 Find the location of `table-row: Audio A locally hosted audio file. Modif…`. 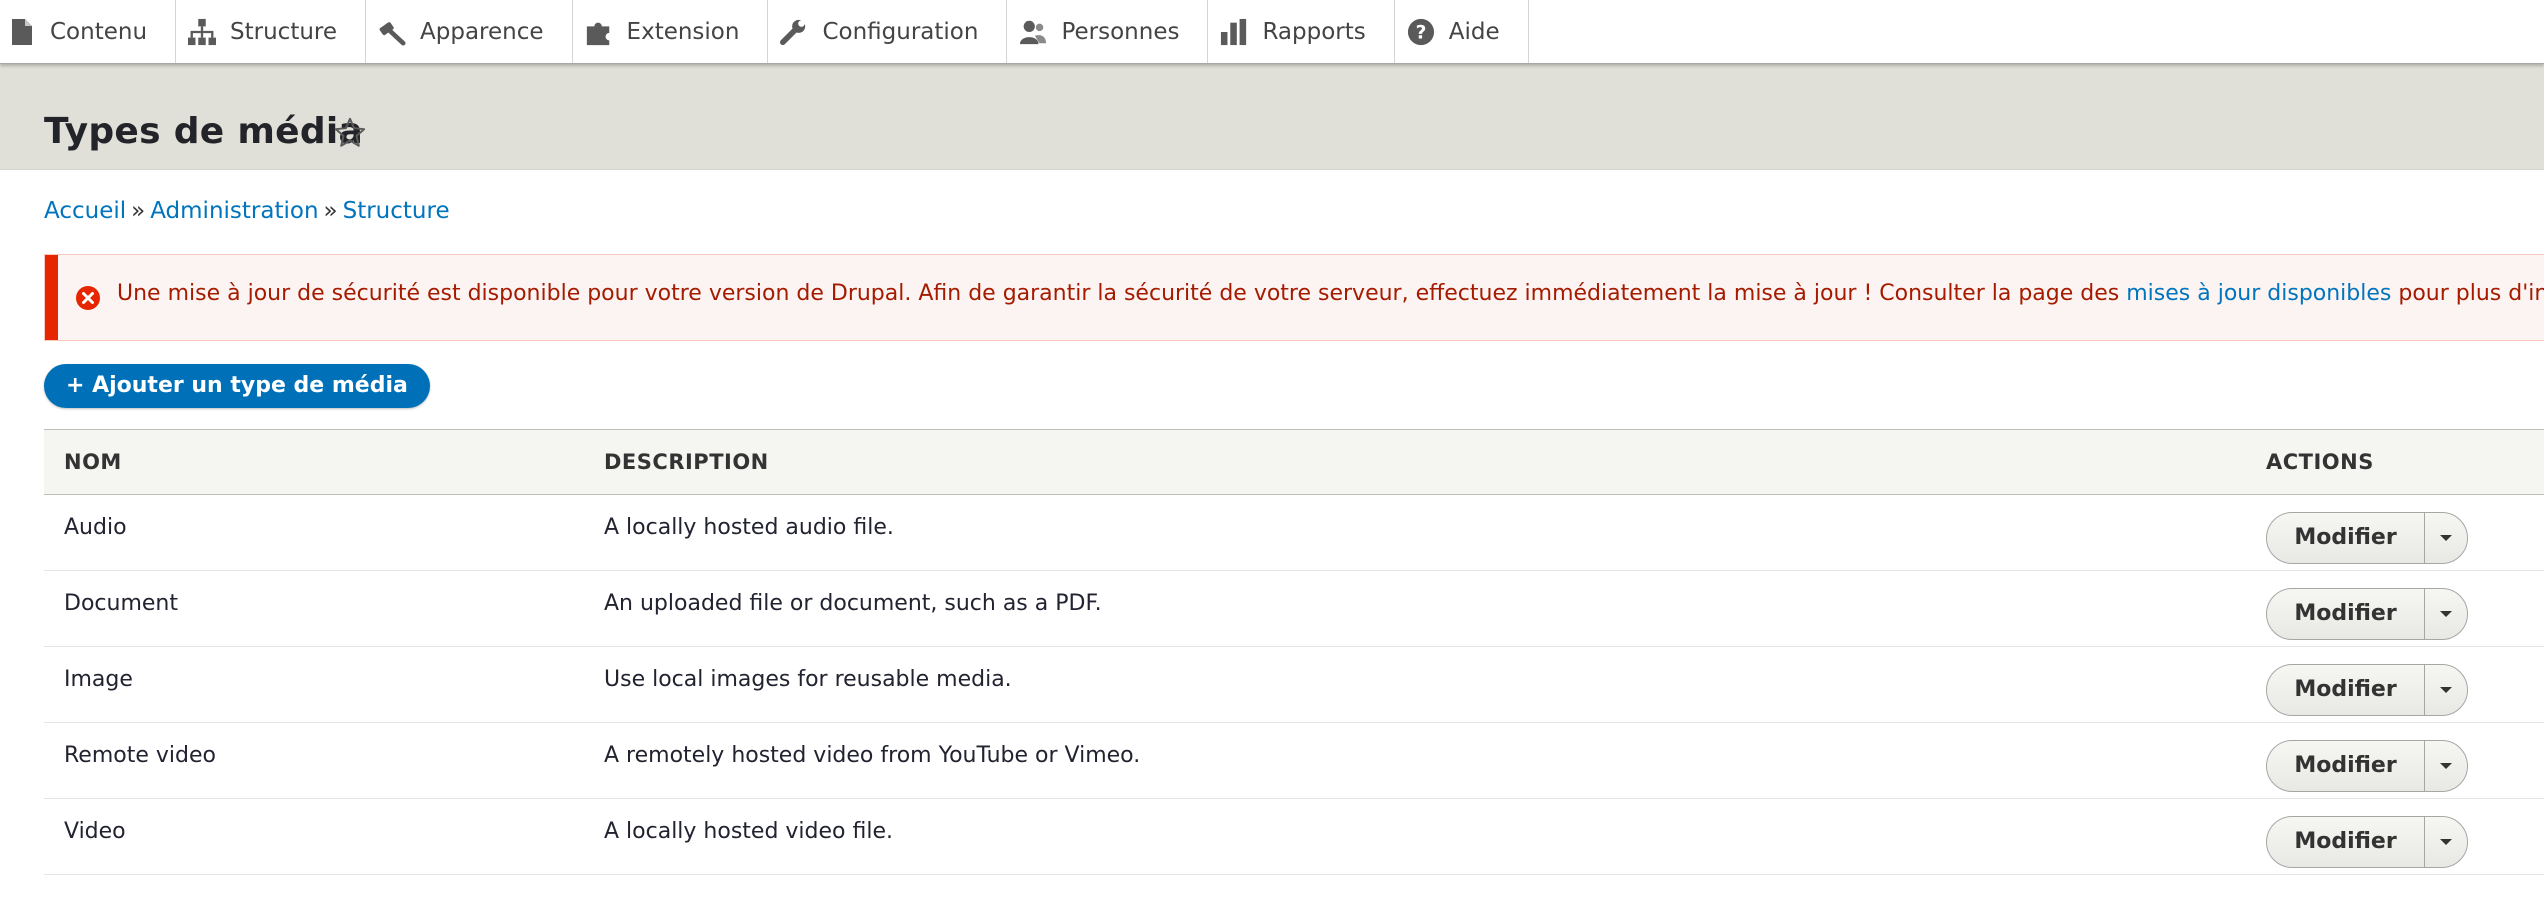

table-row: Audio A locally hosted audio file. Modif… is located at coordinates (1294, 533).